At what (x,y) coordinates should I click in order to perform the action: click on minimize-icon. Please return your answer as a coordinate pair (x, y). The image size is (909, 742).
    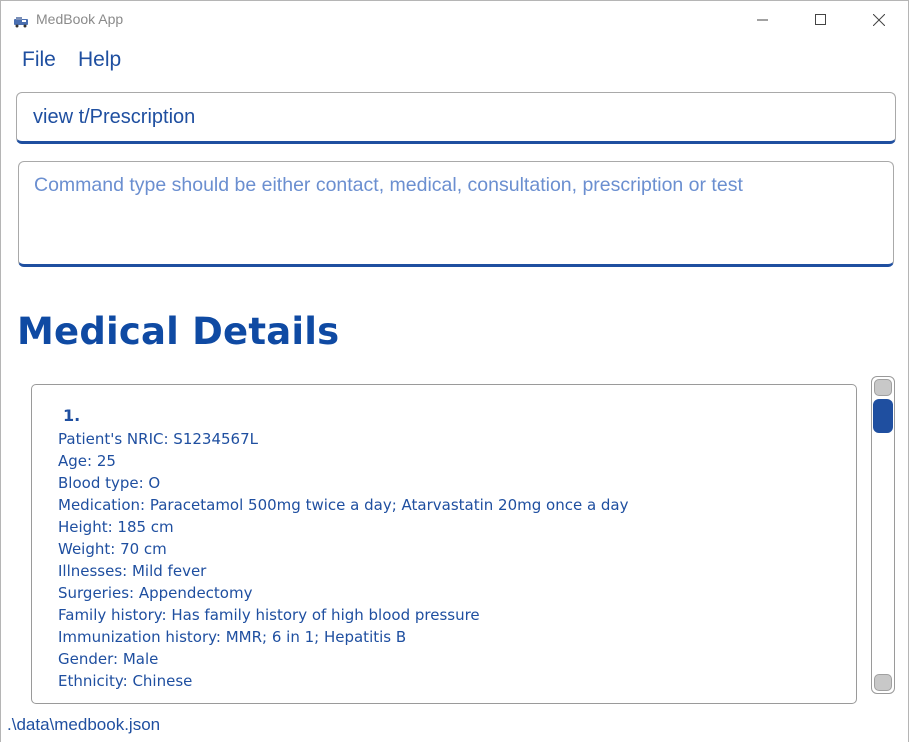
    Looking at the image, I should click on (762, 20).